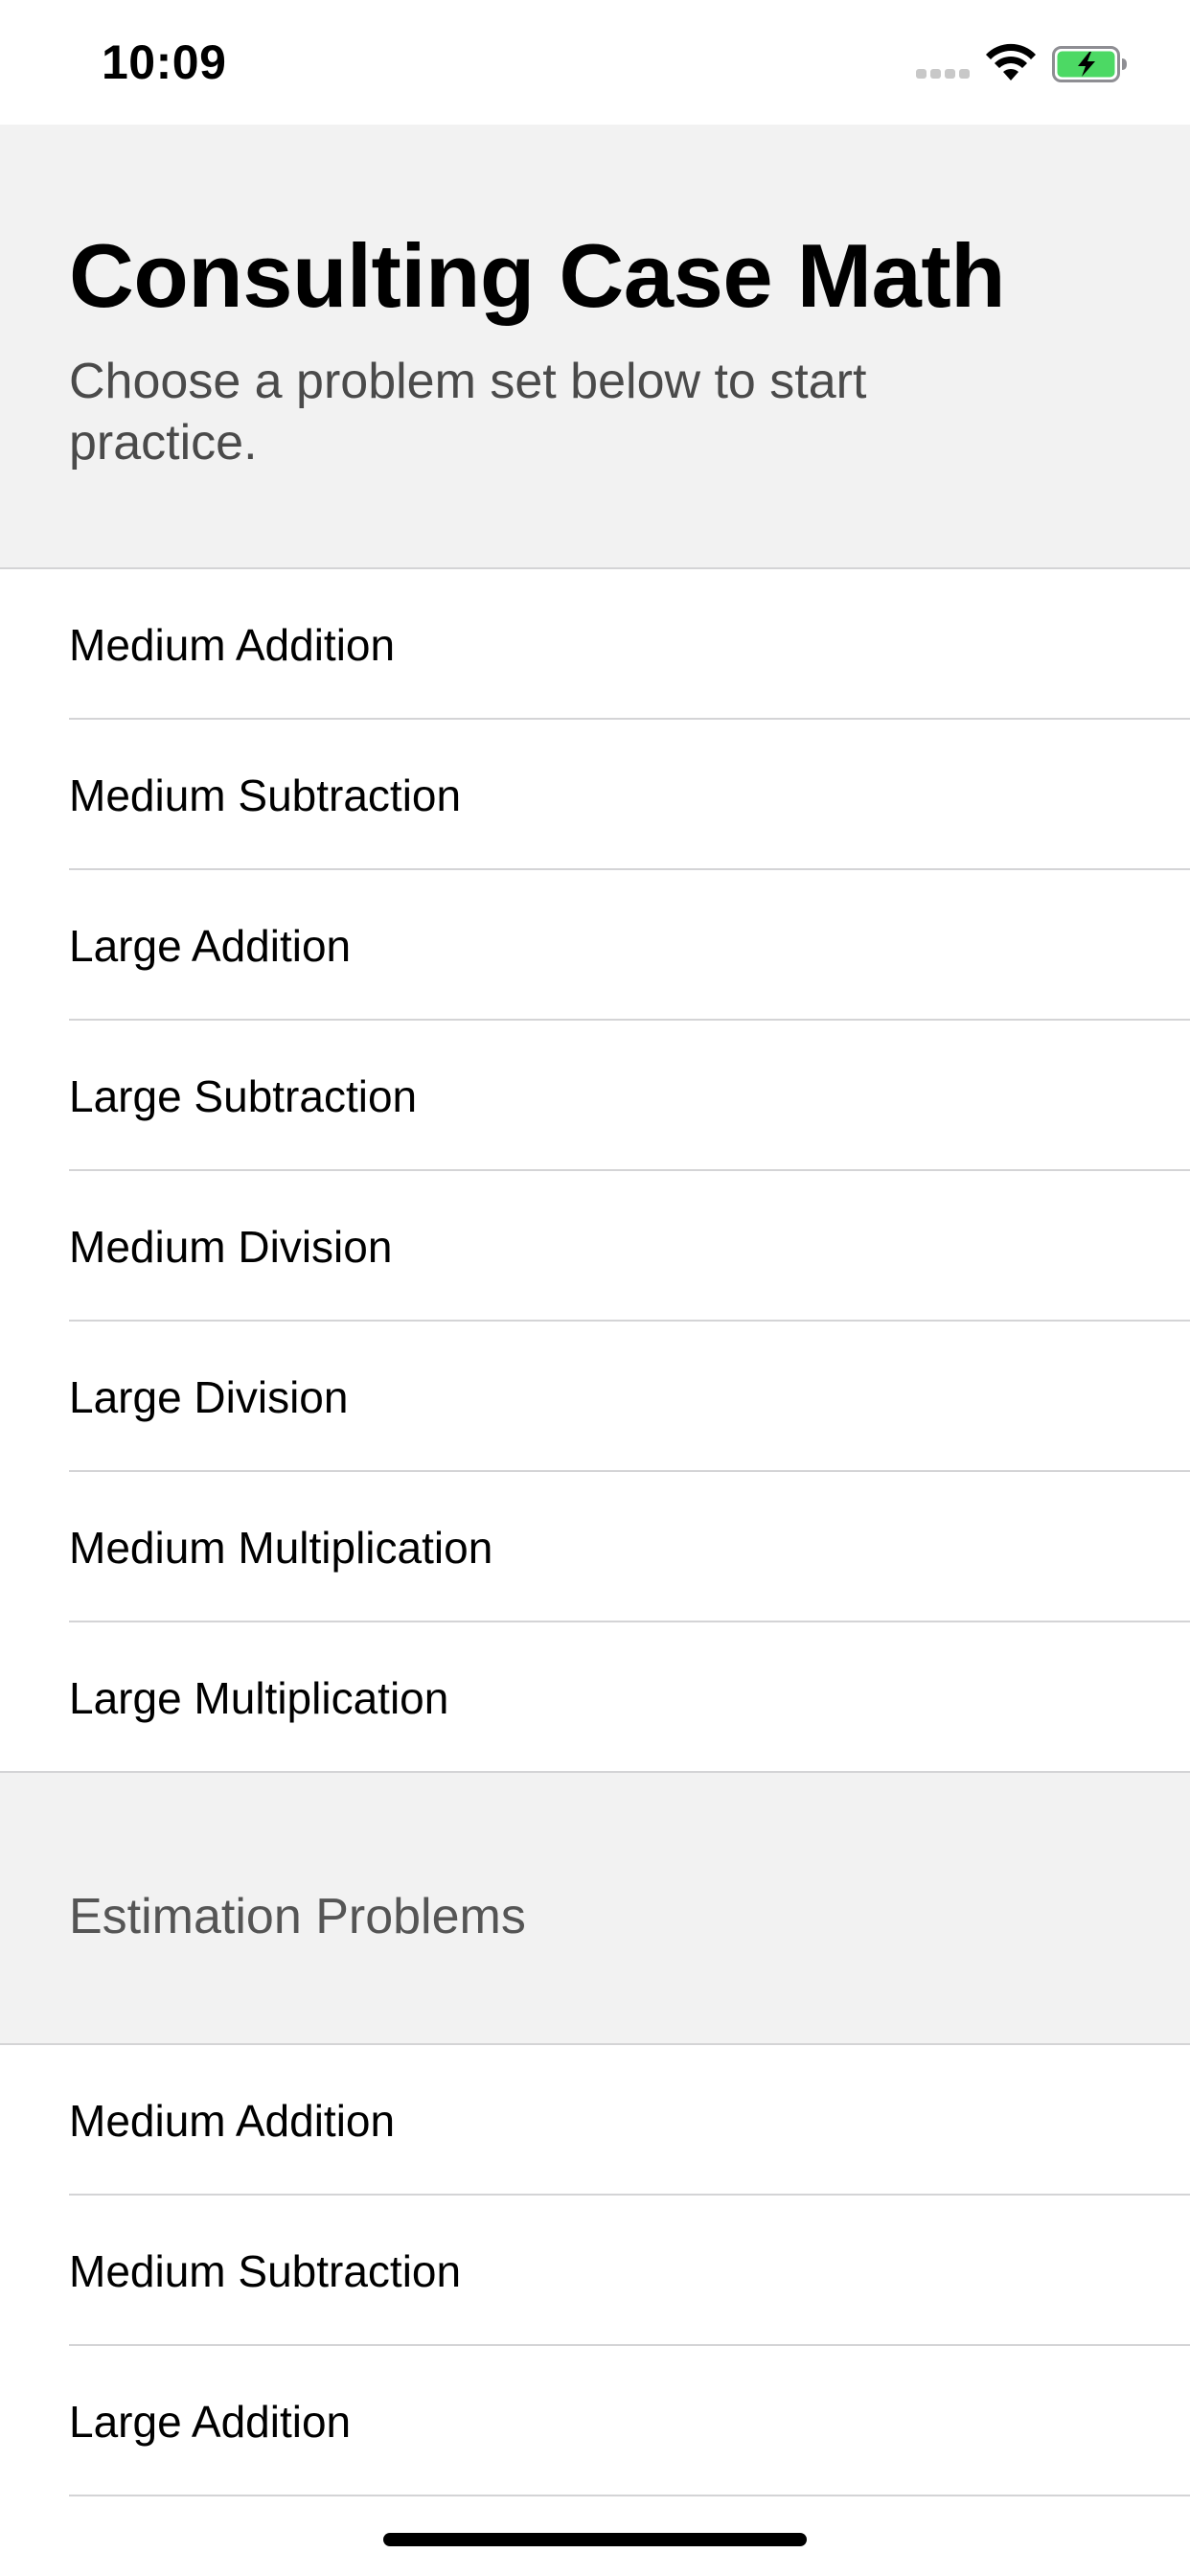 The width and height of the screenshot is (1190, 2576). Describe the element at coordinates (595, 1397) in the screenshot. I see `list-item-large-division: Large Division` at that location.